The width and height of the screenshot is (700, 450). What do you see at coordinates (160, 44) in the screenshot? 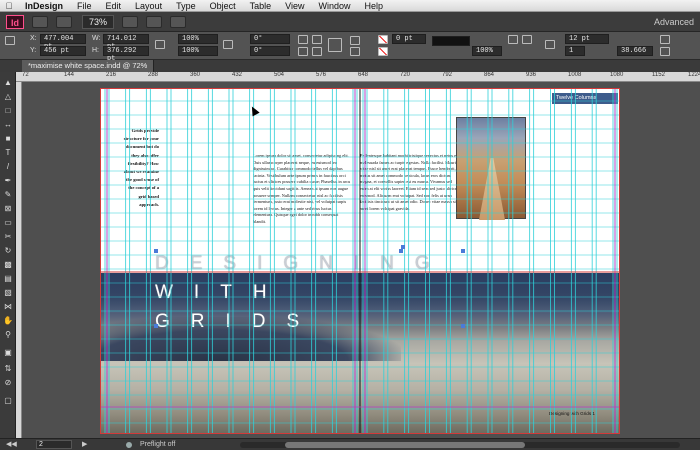
I see `constrain-proportions-icon` at bounding box center [160, 44].